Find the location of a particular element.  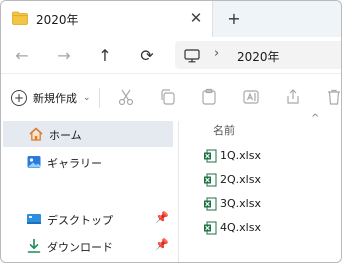

cut-icon is located at coordinates (126, 97).